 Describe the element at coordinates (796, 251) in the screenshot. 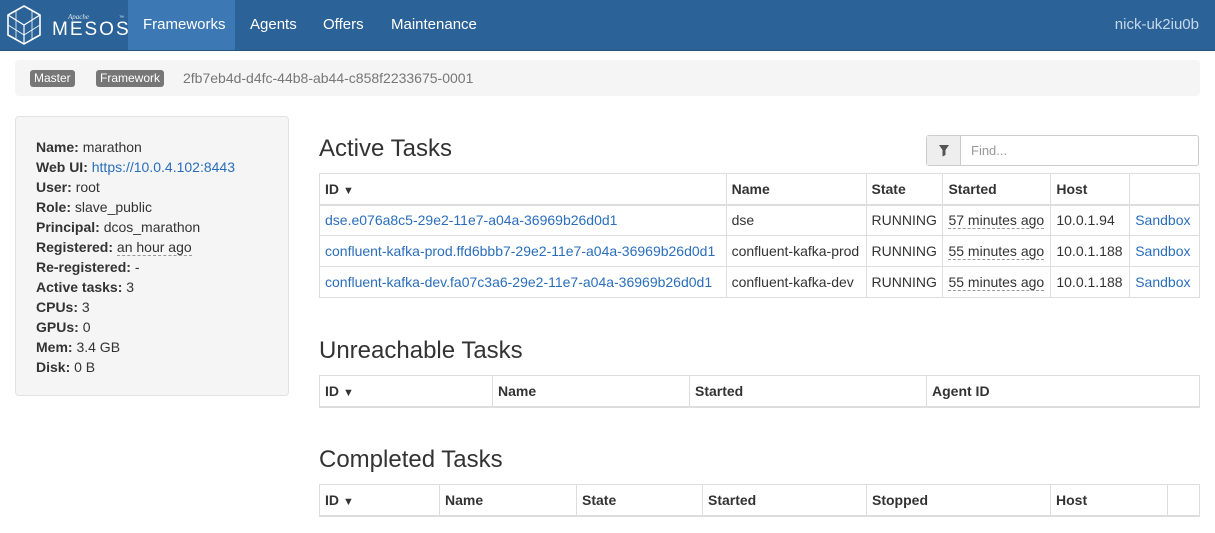

I see `task-name: confluent-kafka-prod` at that location.